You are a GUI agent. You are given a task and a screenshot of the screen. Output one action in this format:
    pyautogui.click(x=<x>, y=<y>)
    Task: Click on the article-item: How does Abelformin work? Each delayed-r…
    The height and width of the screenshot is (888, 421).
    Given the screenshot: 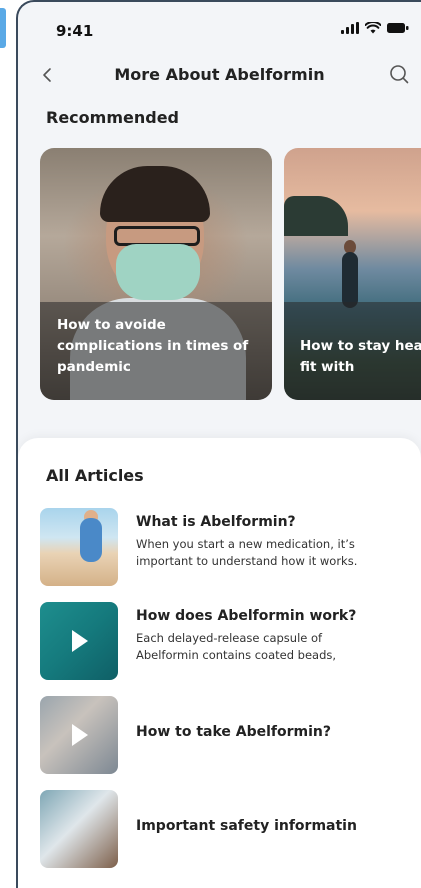 What is the action you would take?
    pyautogui.click(x=226, y=641)
    